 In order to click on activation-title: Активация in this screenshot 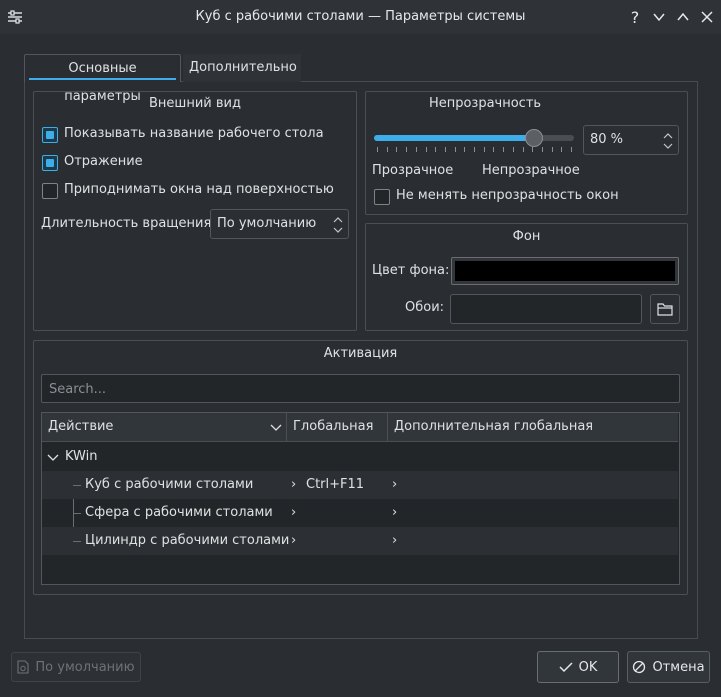, I will do `click(360, 353)`.